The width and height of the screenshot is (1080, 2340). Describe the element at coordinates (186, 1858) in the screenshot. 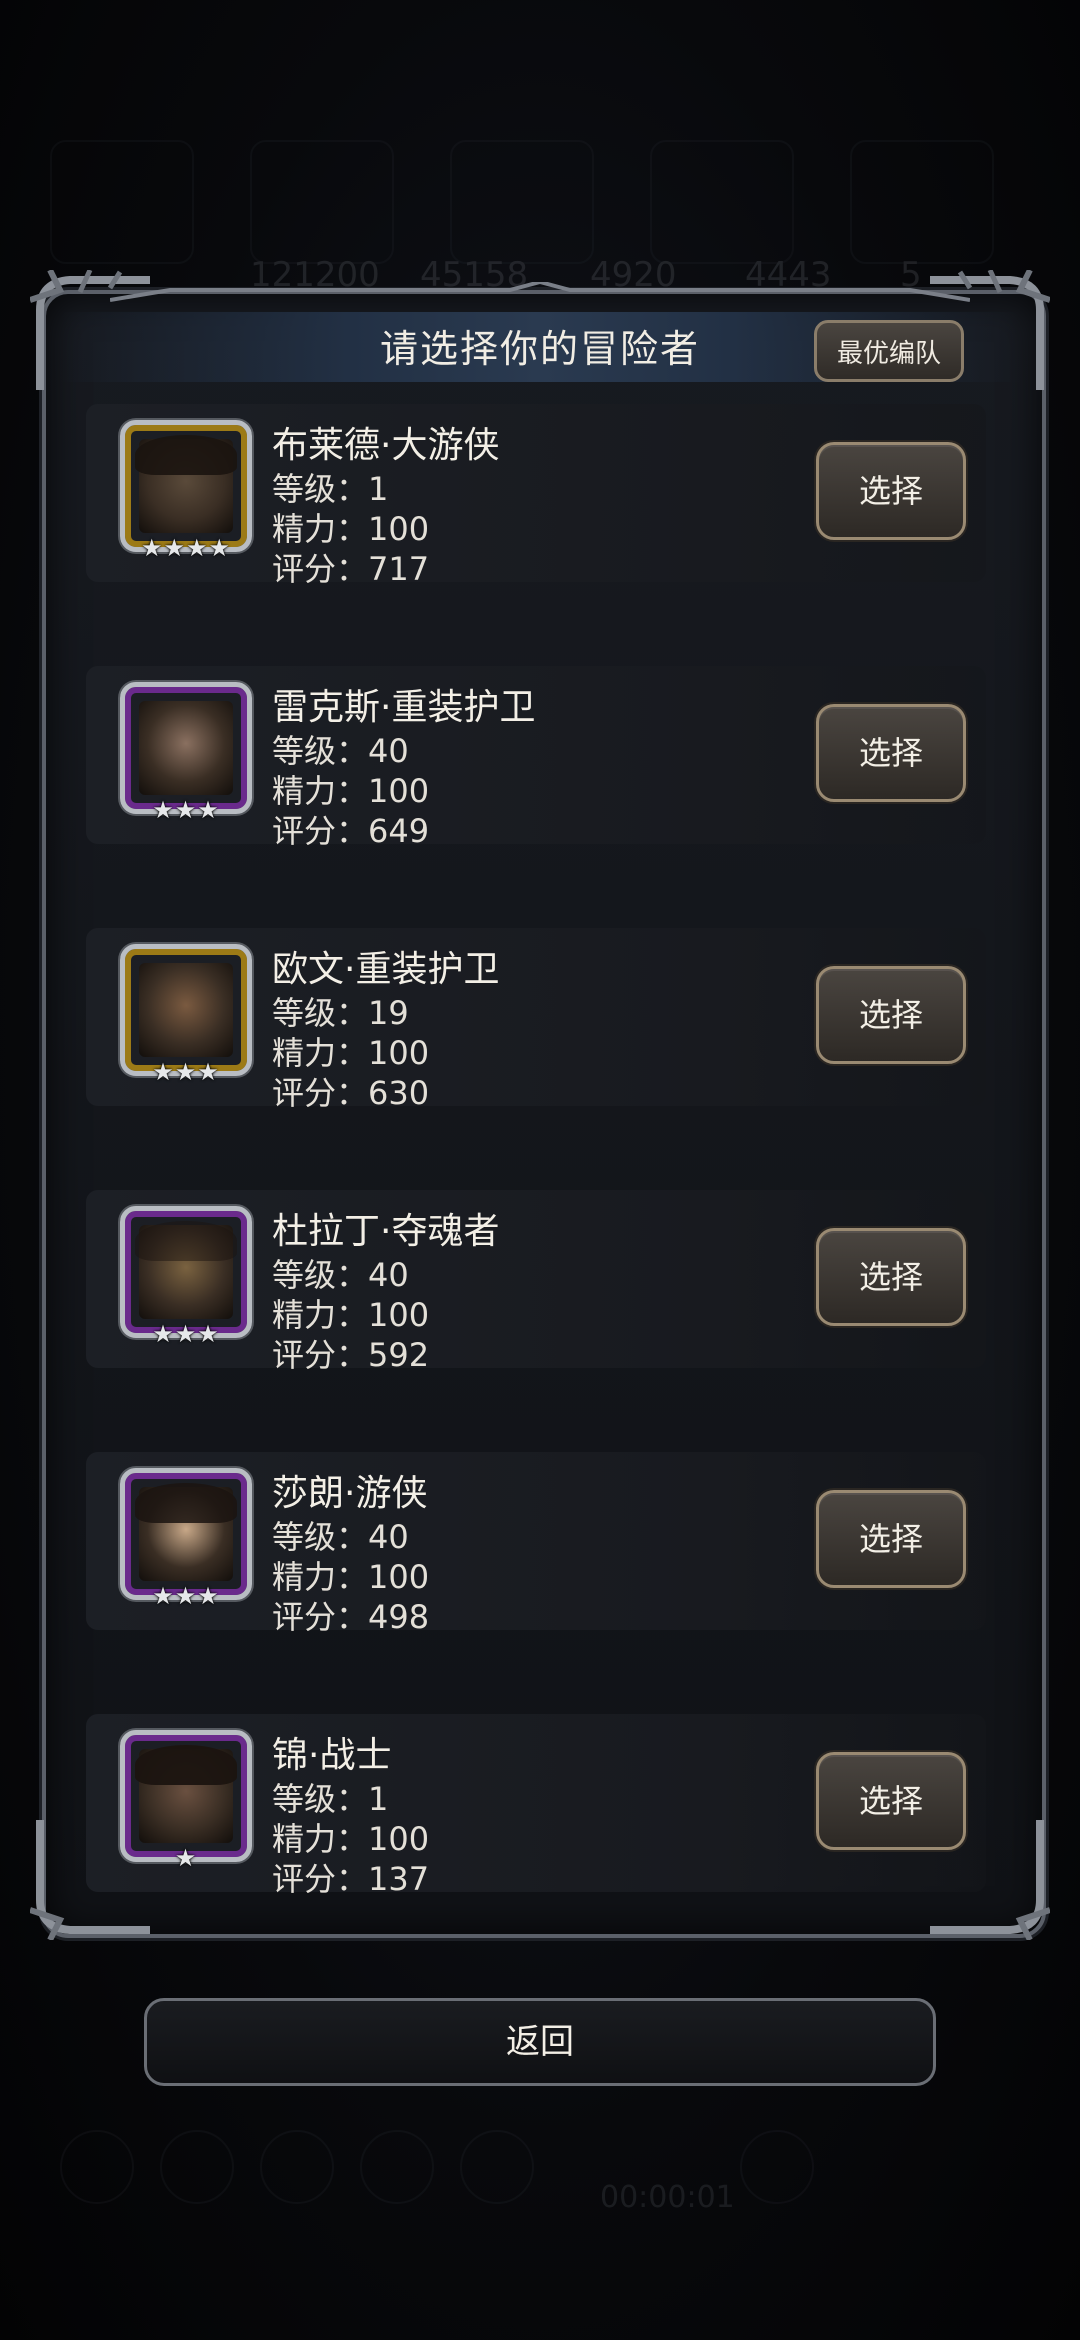

I see `star-rating: ★` at that location.